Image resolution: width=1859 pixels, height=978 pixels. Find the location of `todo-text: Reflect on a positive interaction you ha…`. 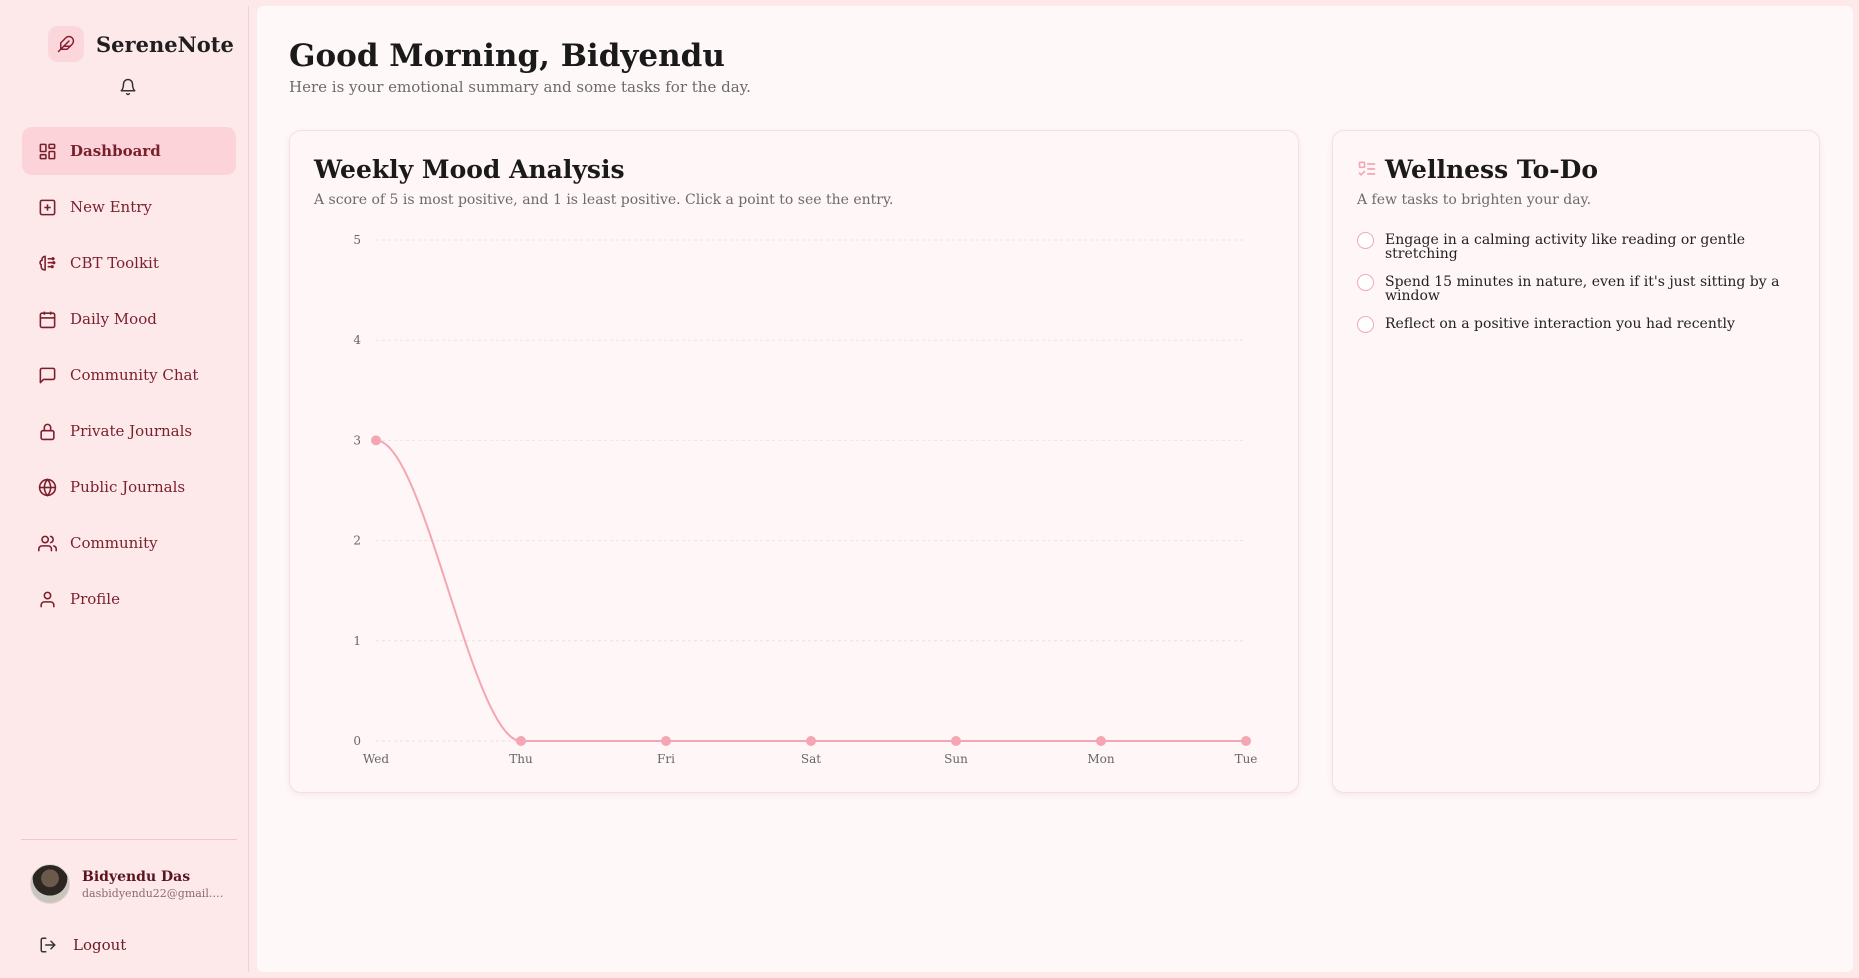

todo-text: Reflect on a positive interaction you ha… is located at coordinates (1560, 324).